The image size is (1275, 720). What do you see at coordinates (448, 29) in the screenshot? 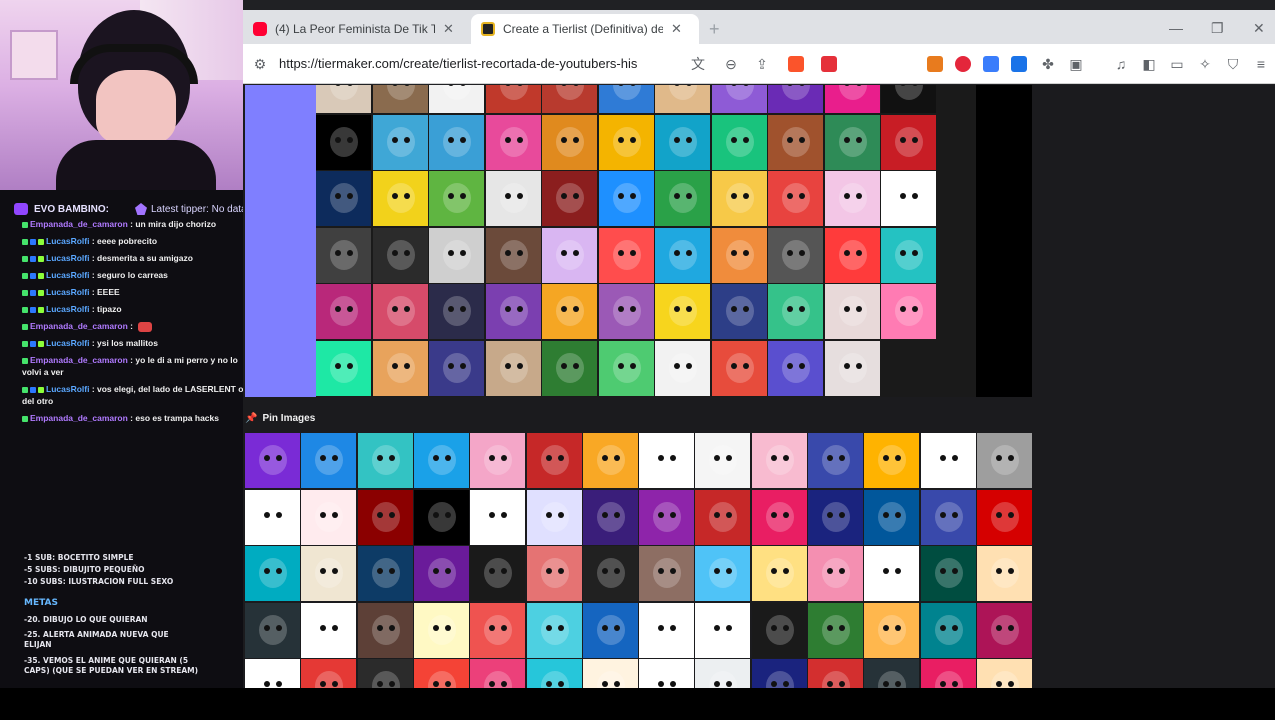
I see `close-tab-icon: ✕` at bounding box center [448, 29].